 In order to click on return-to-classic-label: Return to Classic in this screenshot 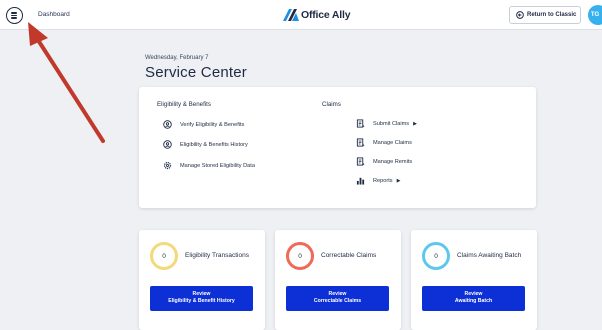, I will do `click(552, 15)`.